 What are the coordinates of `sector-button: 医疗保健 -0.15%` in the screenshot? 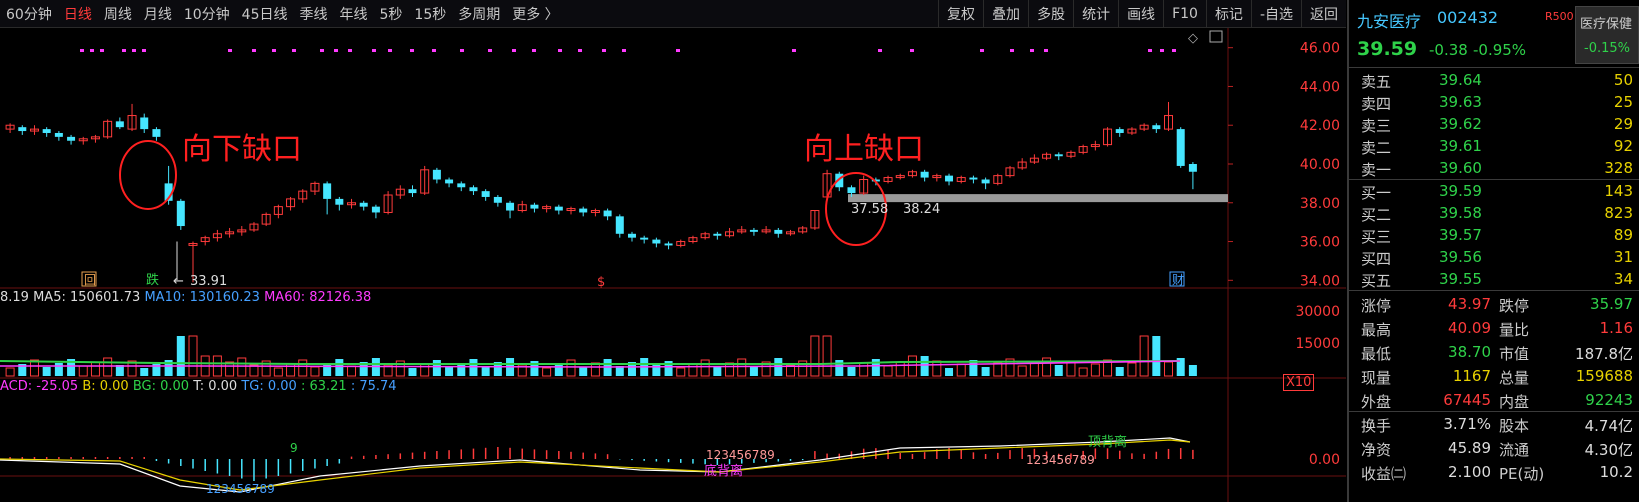 It's located at (1607, 35).